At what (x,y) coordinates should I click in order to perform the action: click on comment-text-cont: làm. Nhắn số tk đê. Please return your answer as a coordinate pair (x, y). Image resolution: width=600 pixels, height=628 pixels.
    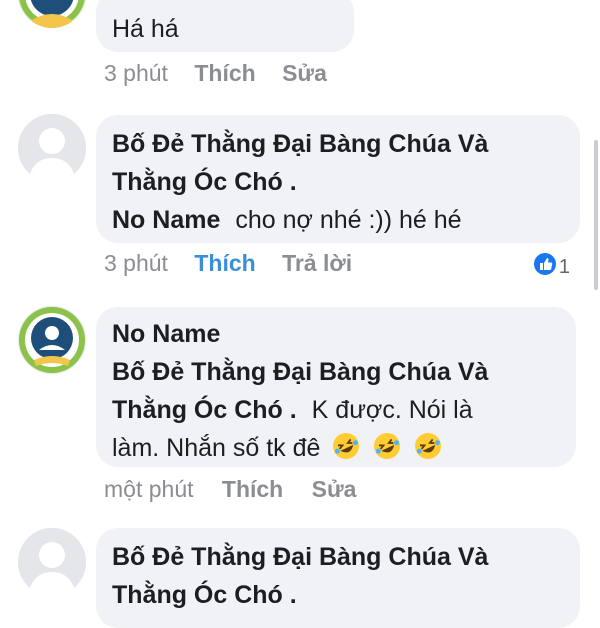
    Looking at the image, I should click on (216, 448).